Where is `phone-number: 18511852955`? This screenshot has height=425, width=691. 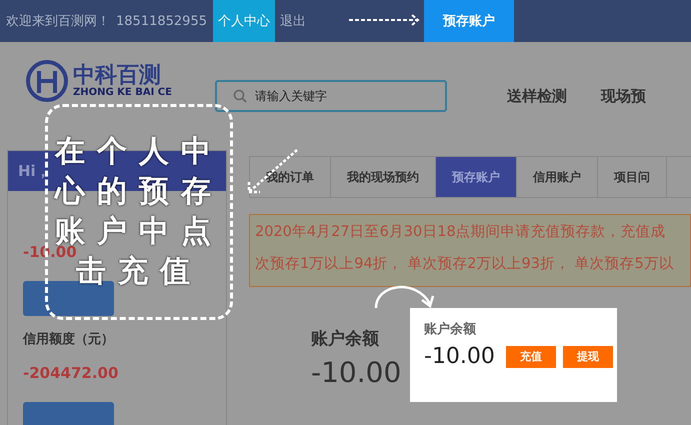
phone-number: 18511852955 is located at coordinates (161, 21).